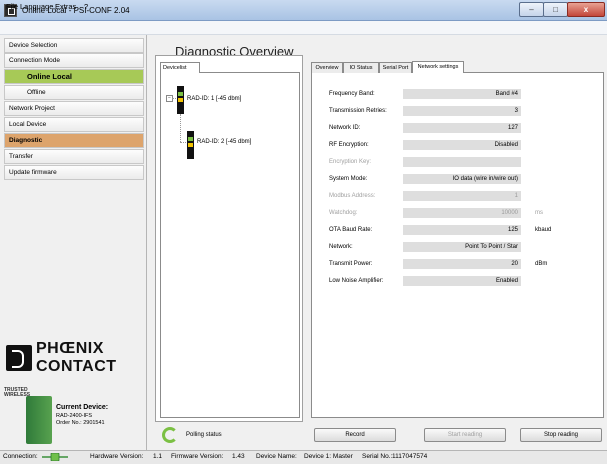 Image resolution: width=607 pixels, height=464 pixels. What do you see at coordinates (462, 247) in the screenshot?
I see `setting-value-field: Point To Point / Star` at bounding box center [462, 247].